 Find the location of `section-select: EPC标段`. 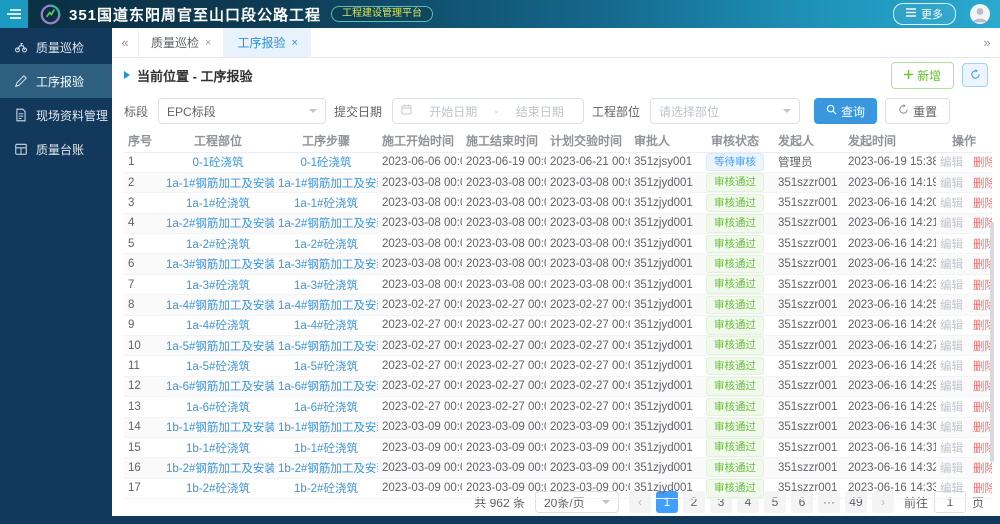

section-select: EPC标段 is located at coordinates (242, 111).